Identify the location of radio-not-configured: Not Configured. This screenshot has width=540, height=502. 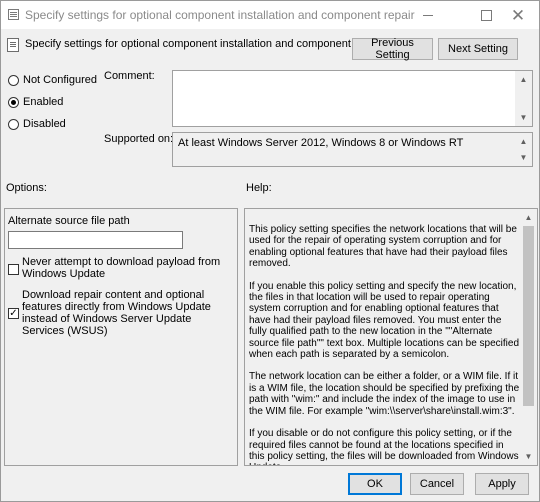
(52, 80).